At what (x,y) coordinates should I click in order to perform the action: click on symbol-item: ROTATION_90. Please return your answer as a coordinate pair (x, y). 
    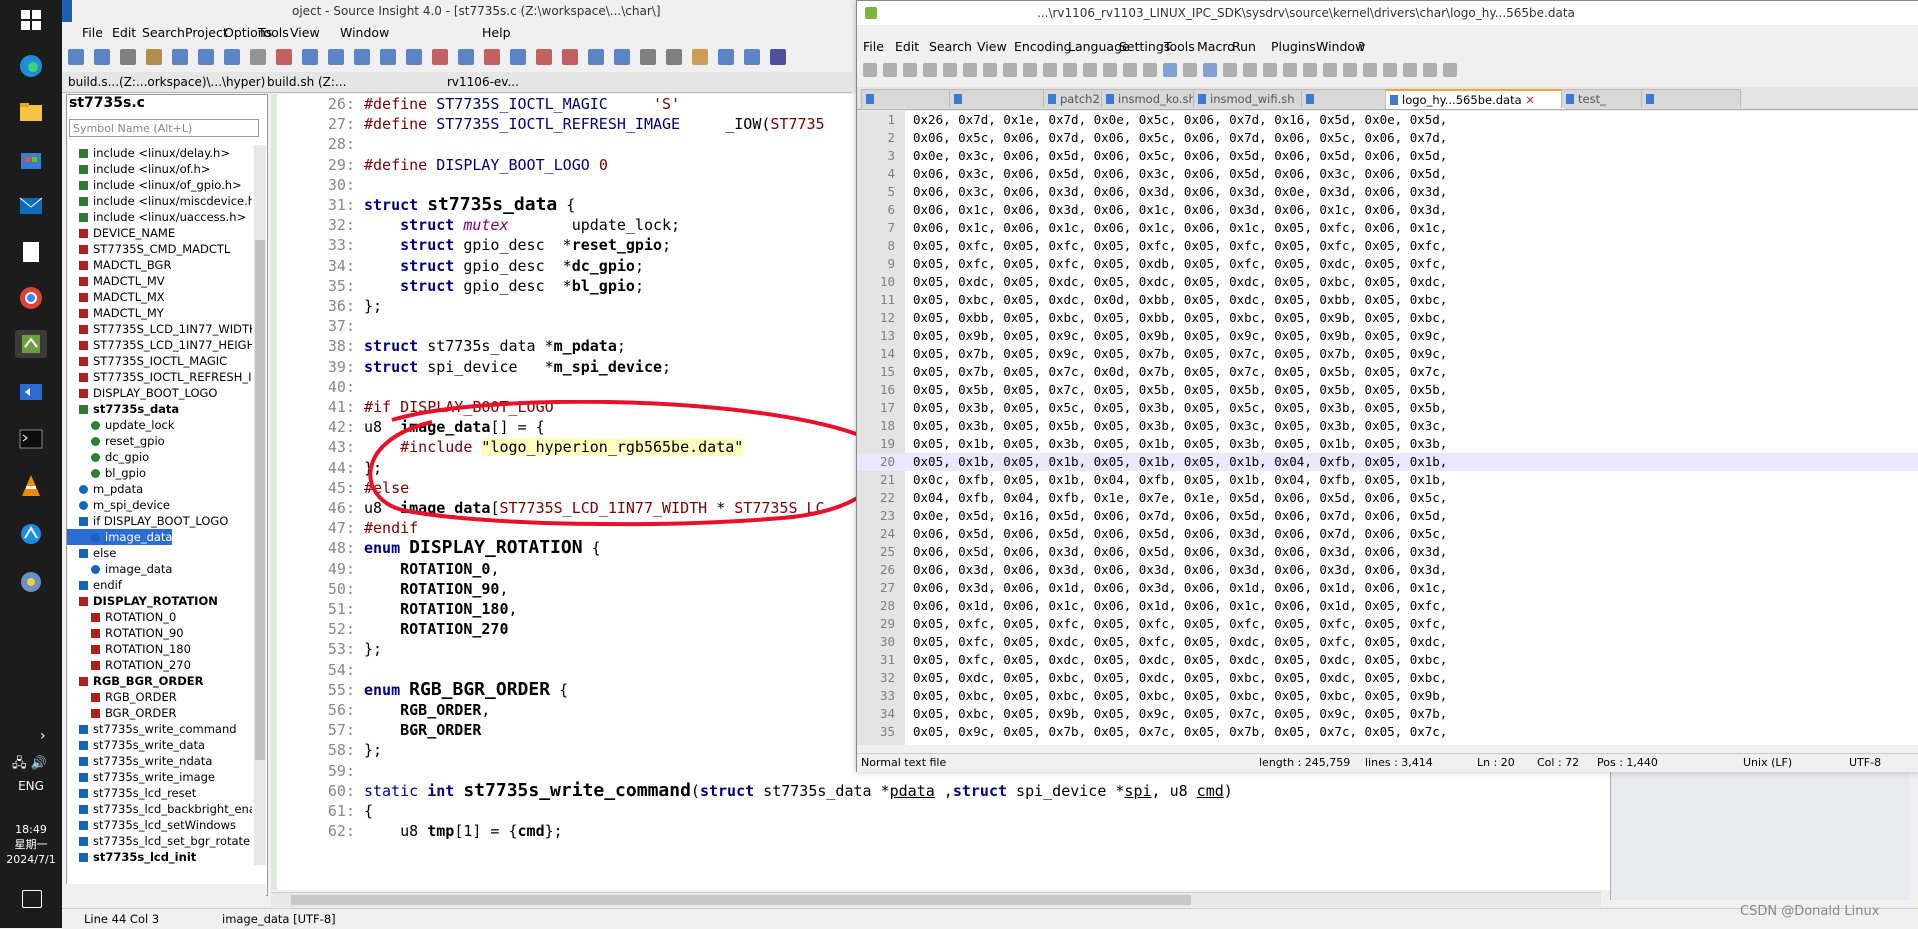
    Looking at the image, I should click on (125, 633).